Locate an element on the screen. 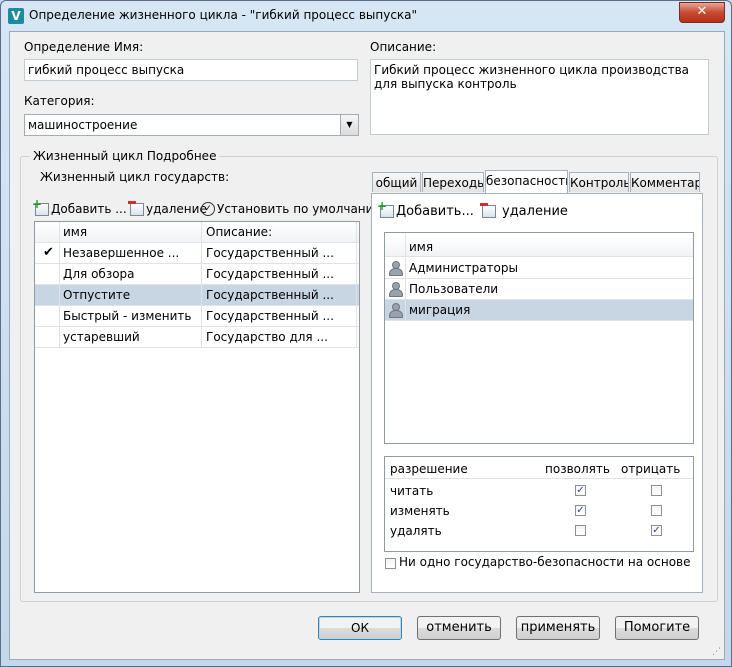 Image resolution: width=732 pixels, height=667 pixels. permission-row: читать ✓ is located at coordinates (539, 491).